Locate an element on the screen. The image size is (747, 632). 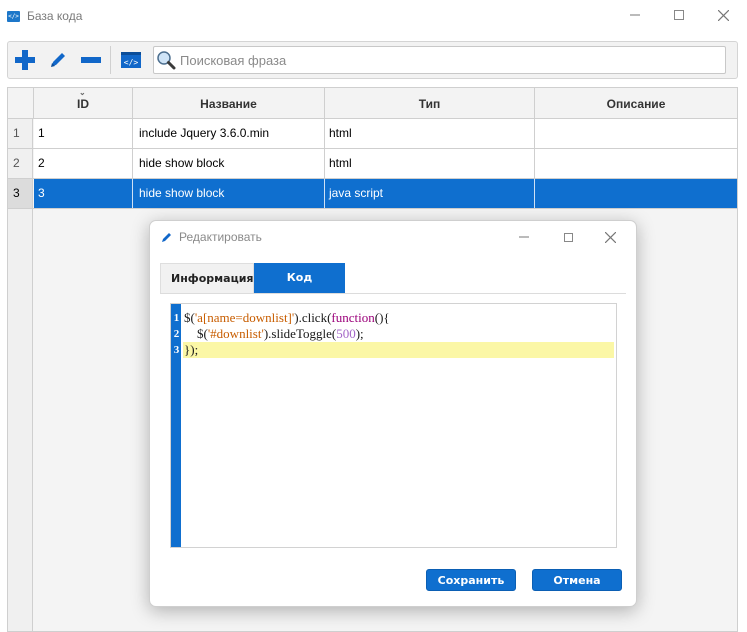
toolbar: </> is located at coordinates (372, 60).